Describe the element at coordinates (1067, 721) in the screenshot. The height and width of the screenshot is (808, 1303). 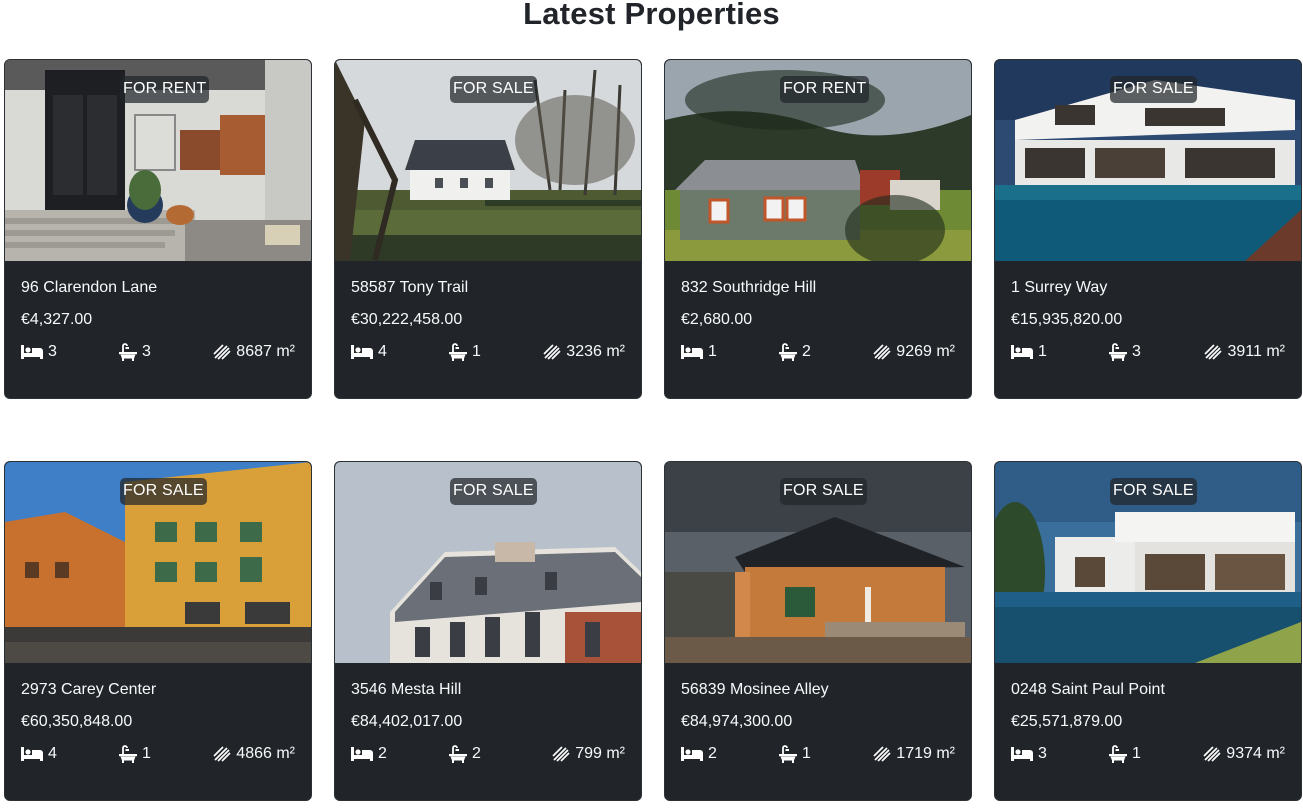
I see `property-price: €25,571,879.00` at that location.